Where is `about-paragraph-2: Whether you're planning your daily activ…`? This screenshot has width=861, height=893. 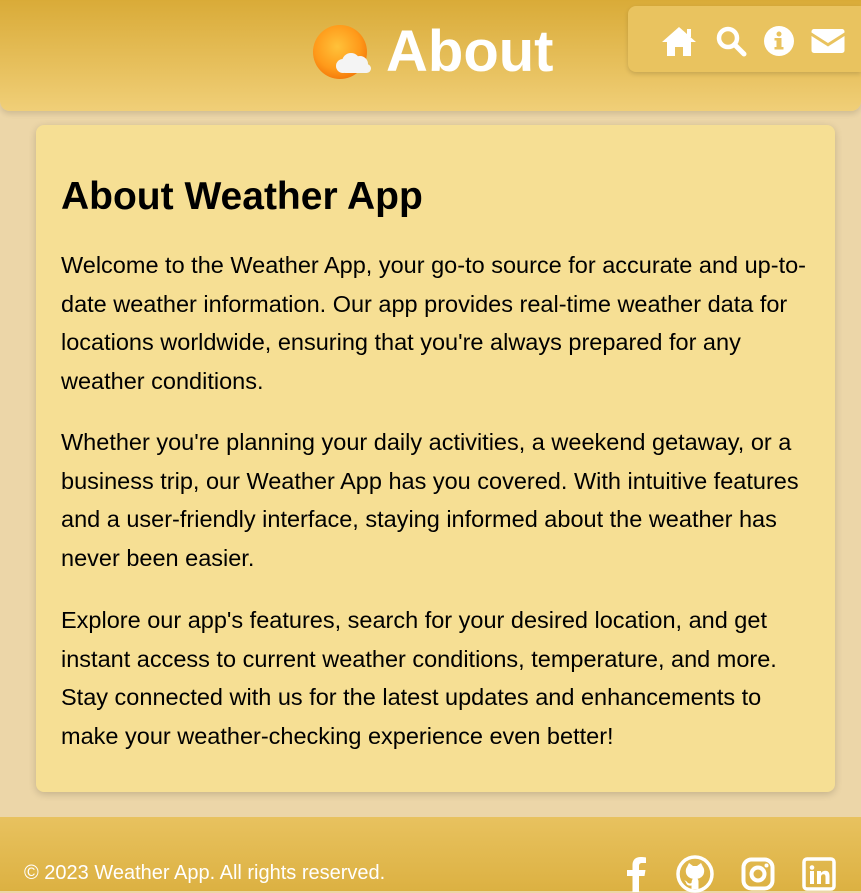
about-paragraph-2: Whether you're planning your daily activ… is located at coordinates (430, 500).